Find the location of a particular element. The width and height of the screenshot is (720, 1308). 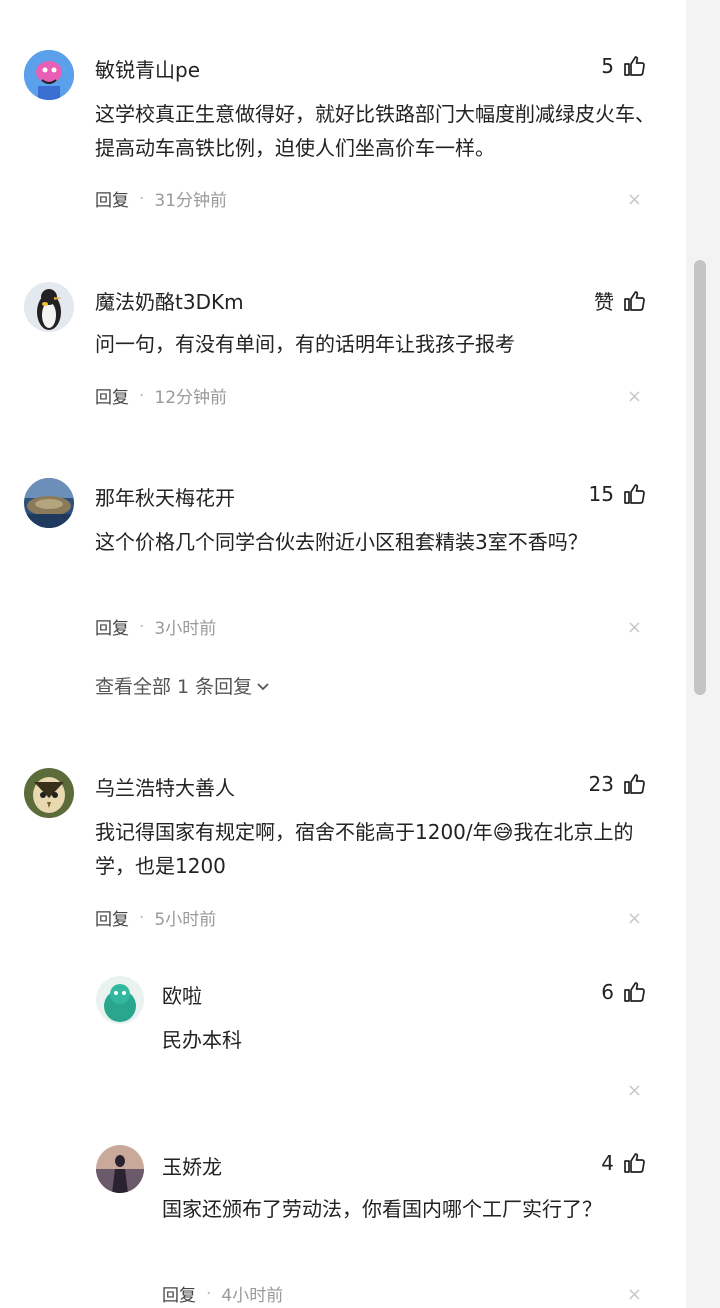

comment-text-part: 我记得国家有规定啊，宿舍不能高于1200/年 is located at coordinates (294, 832).